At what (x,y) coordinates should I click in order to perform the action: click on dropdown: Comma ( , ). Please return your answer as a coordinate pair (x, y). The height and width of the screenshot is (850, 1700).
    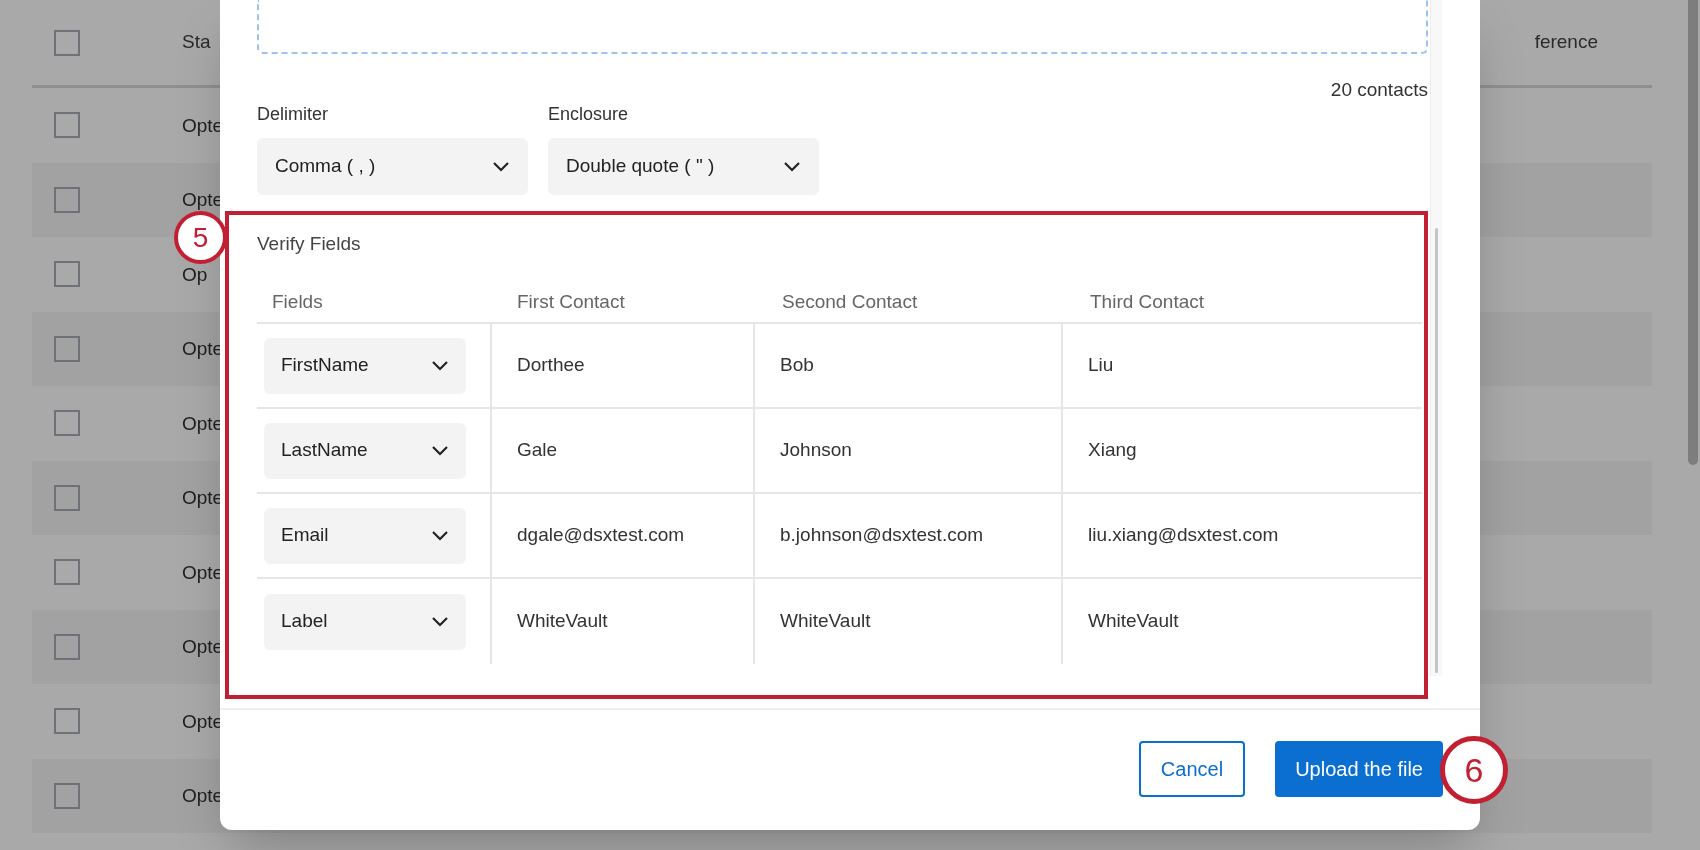
    Looking at the image, I should click on (392, 166).